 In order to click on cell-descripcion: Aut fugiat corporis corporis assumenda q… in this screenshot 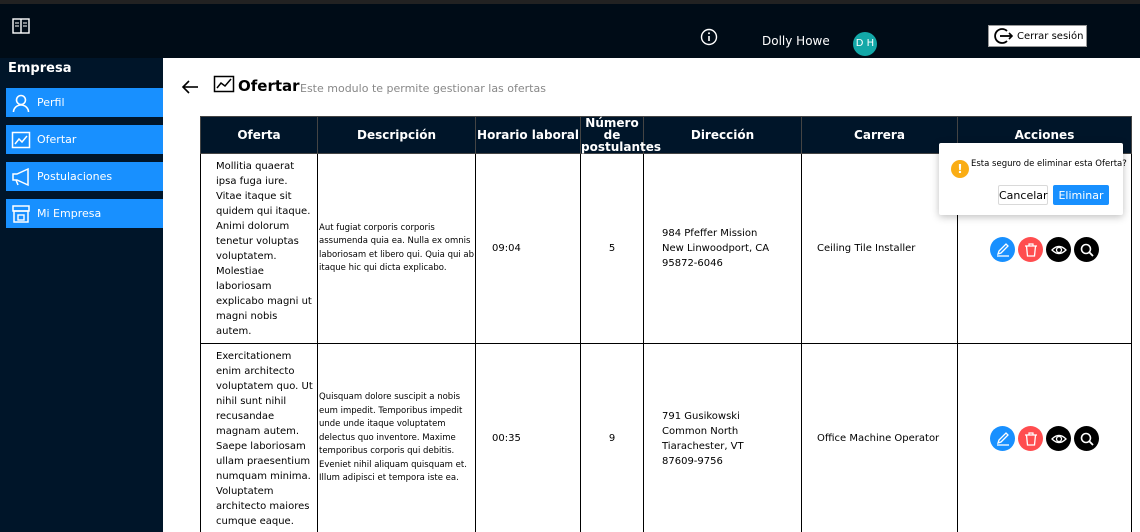, I will do `click(396, 248)`.